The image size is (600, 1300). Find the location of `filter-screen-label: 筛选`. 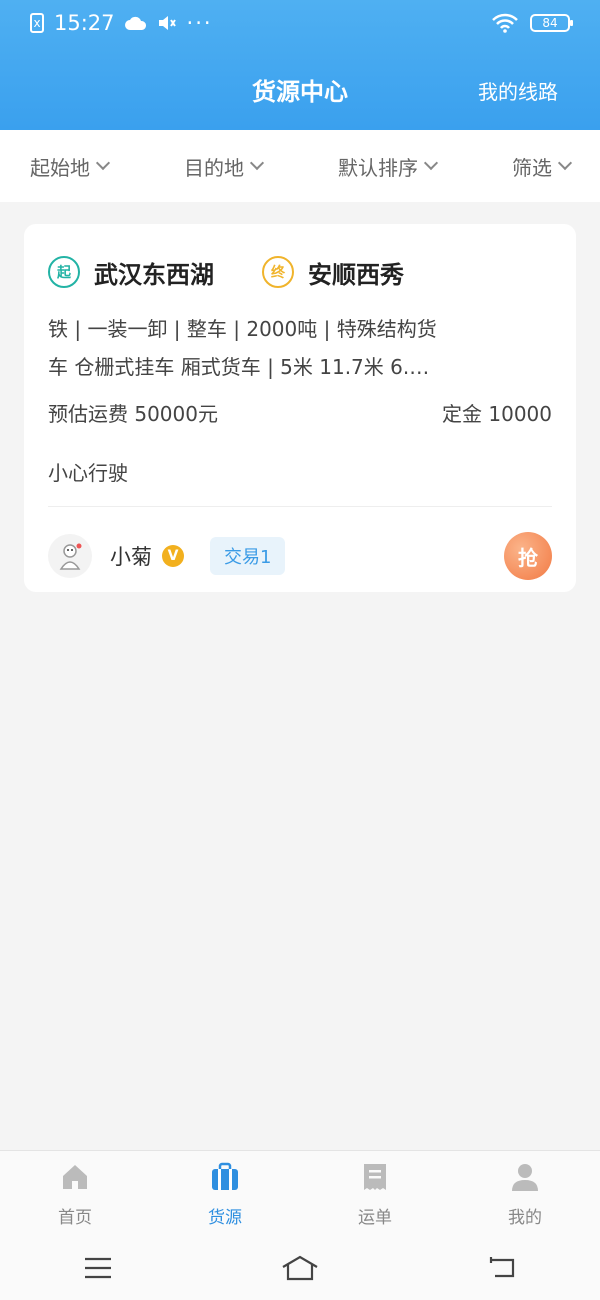

filter-screen-label: 筛选 is located at coordinates (532, 167).